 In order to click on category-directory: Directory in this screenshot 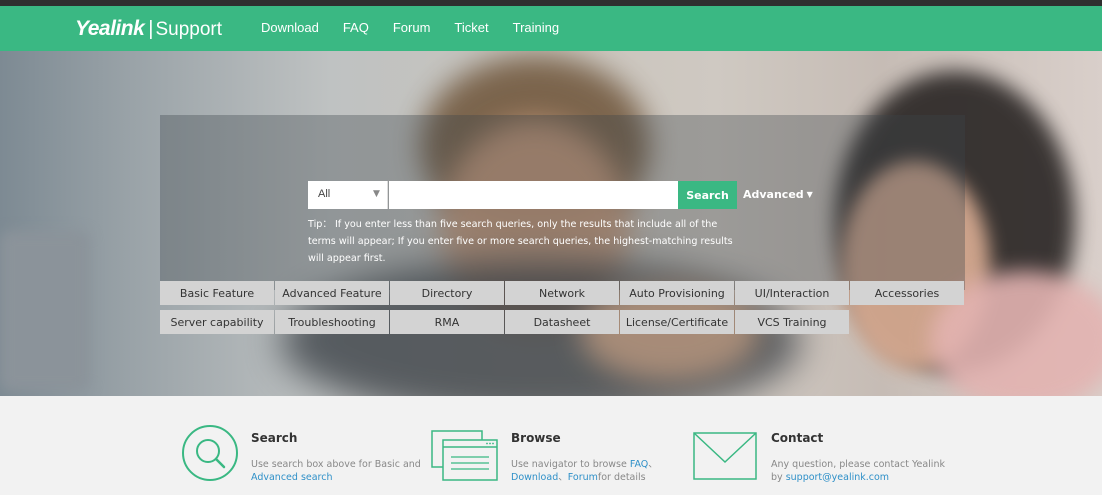, I will do `click(447, 293)`.